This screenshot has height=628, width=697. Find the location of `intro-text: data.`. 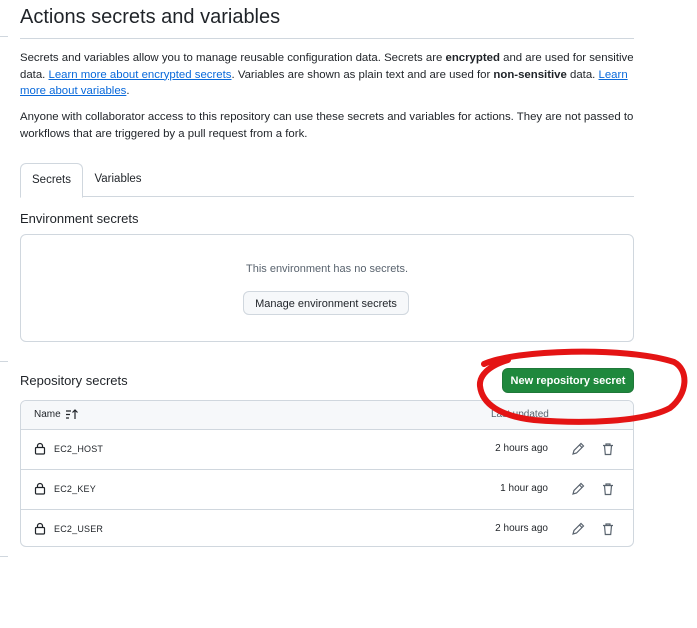

intro-text: data. is located at coordinates (582, 74).